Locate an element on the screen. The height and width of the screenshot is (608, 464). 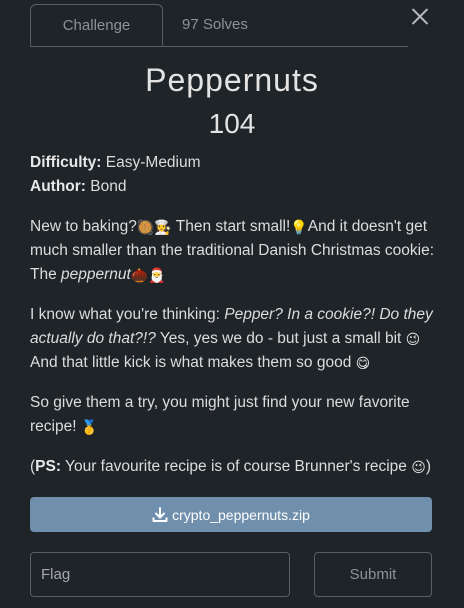
medal-icon: 🥇 is located at coordinates (89, 427).